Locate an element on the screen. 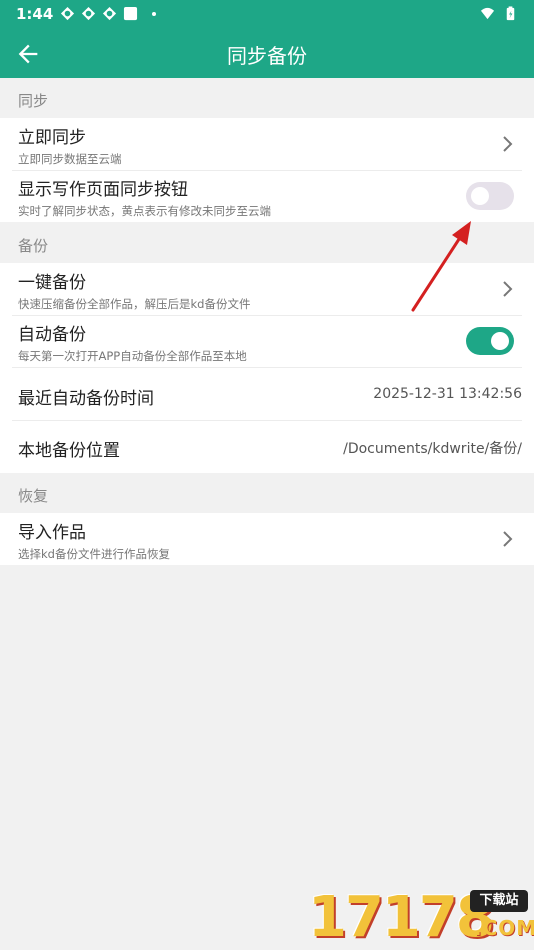  one-click-backup-label: 一键备份 is located at coordinates (52, 283).